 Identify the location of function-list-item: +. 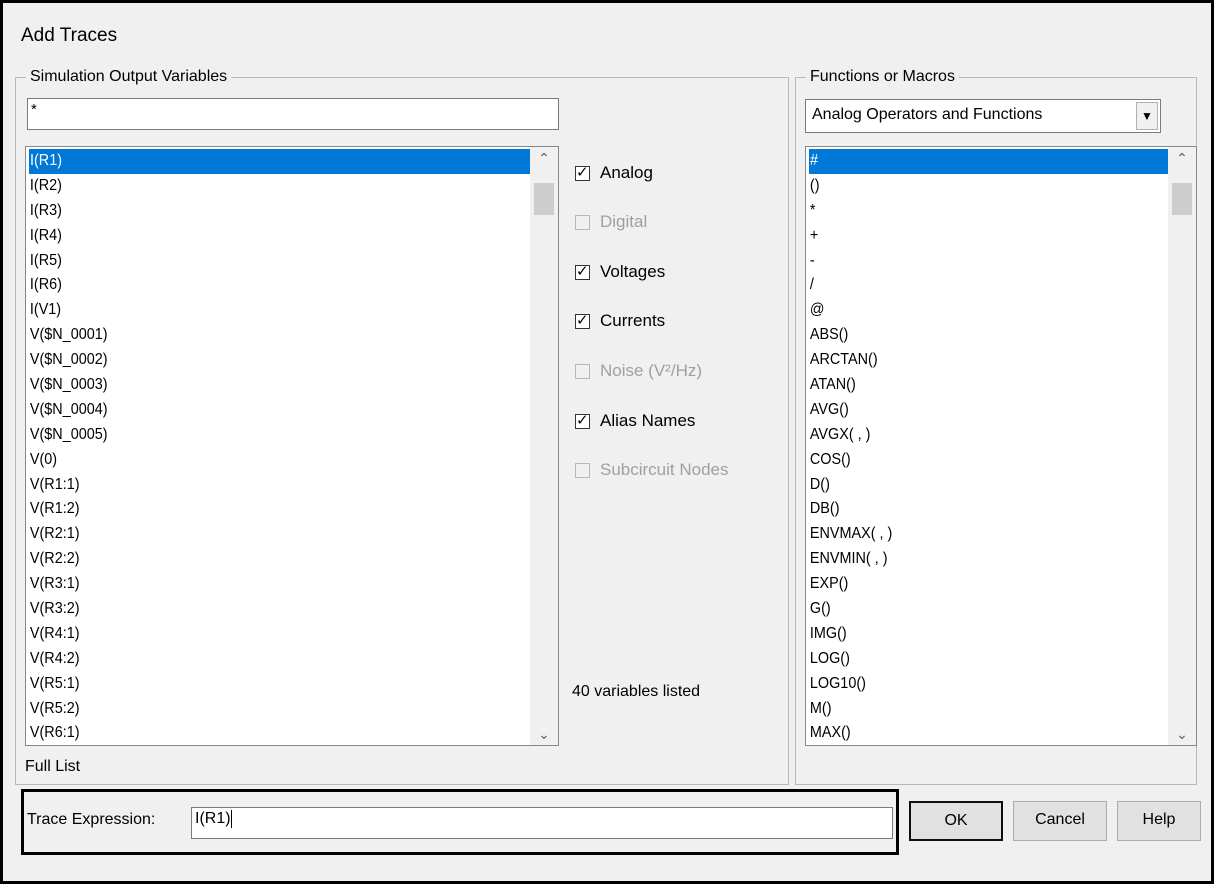
(974, 236).